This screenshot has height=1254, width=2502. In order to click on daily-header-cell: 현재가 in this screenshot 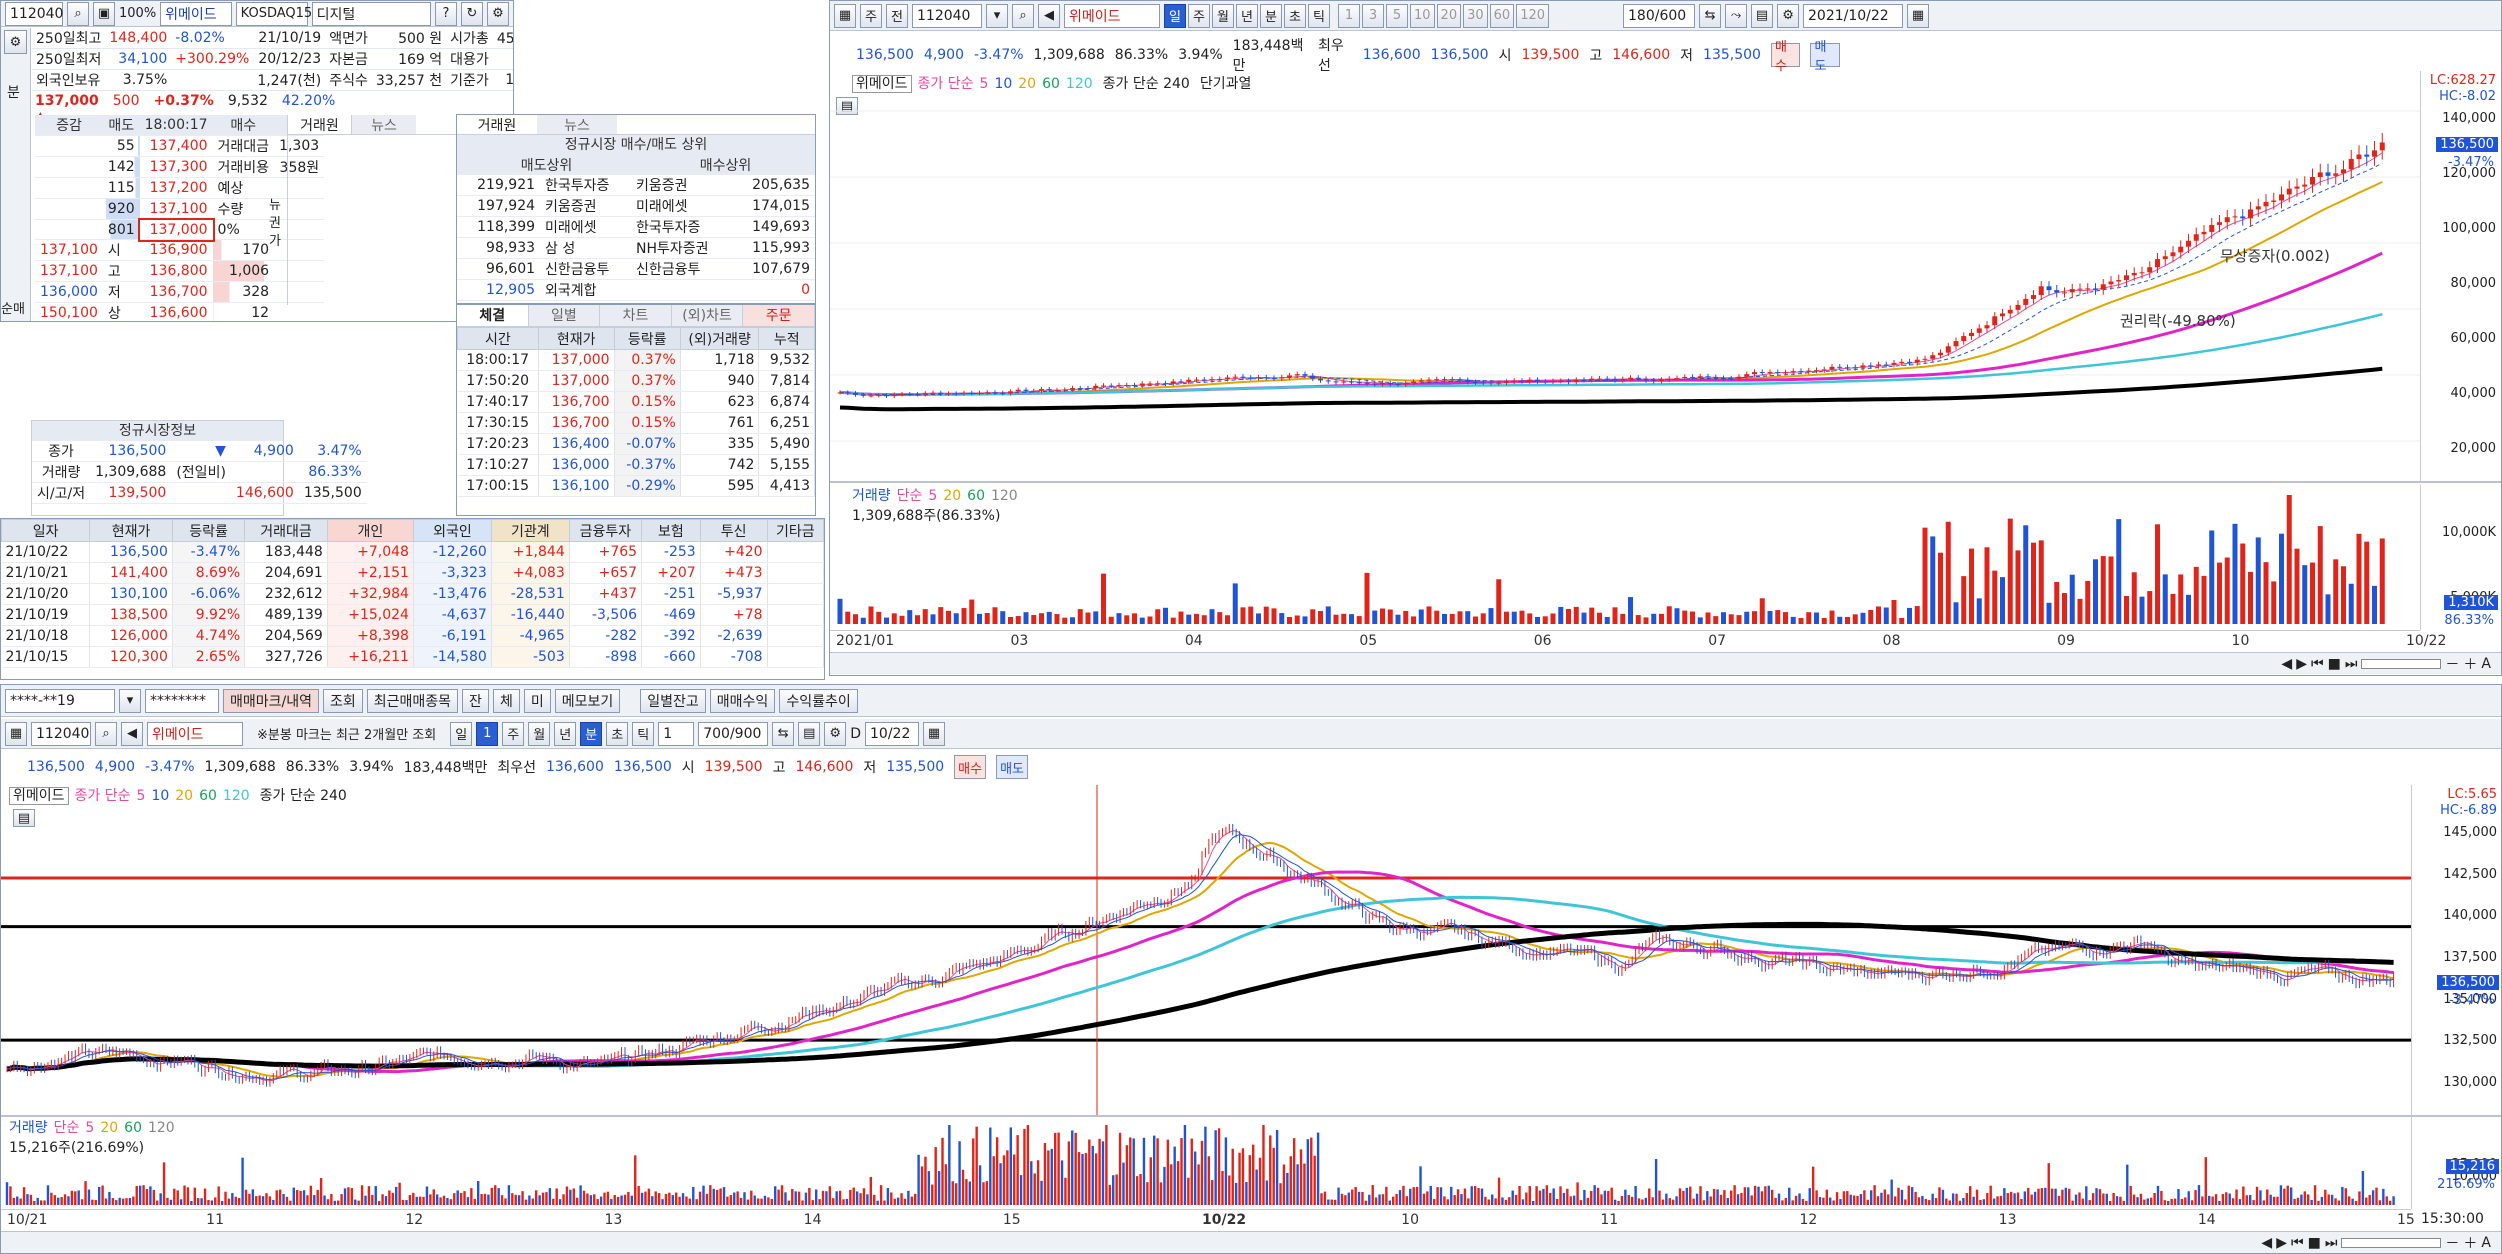, I will do `click(131, 530)`.